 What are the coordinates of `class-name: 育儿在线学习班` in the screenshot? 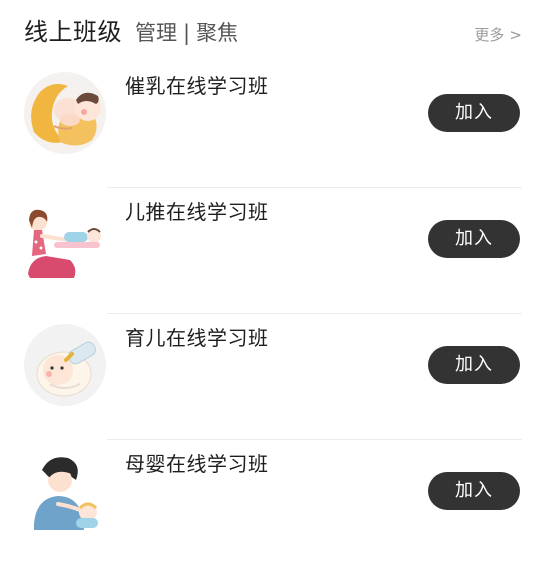 It's located at (197, 338).